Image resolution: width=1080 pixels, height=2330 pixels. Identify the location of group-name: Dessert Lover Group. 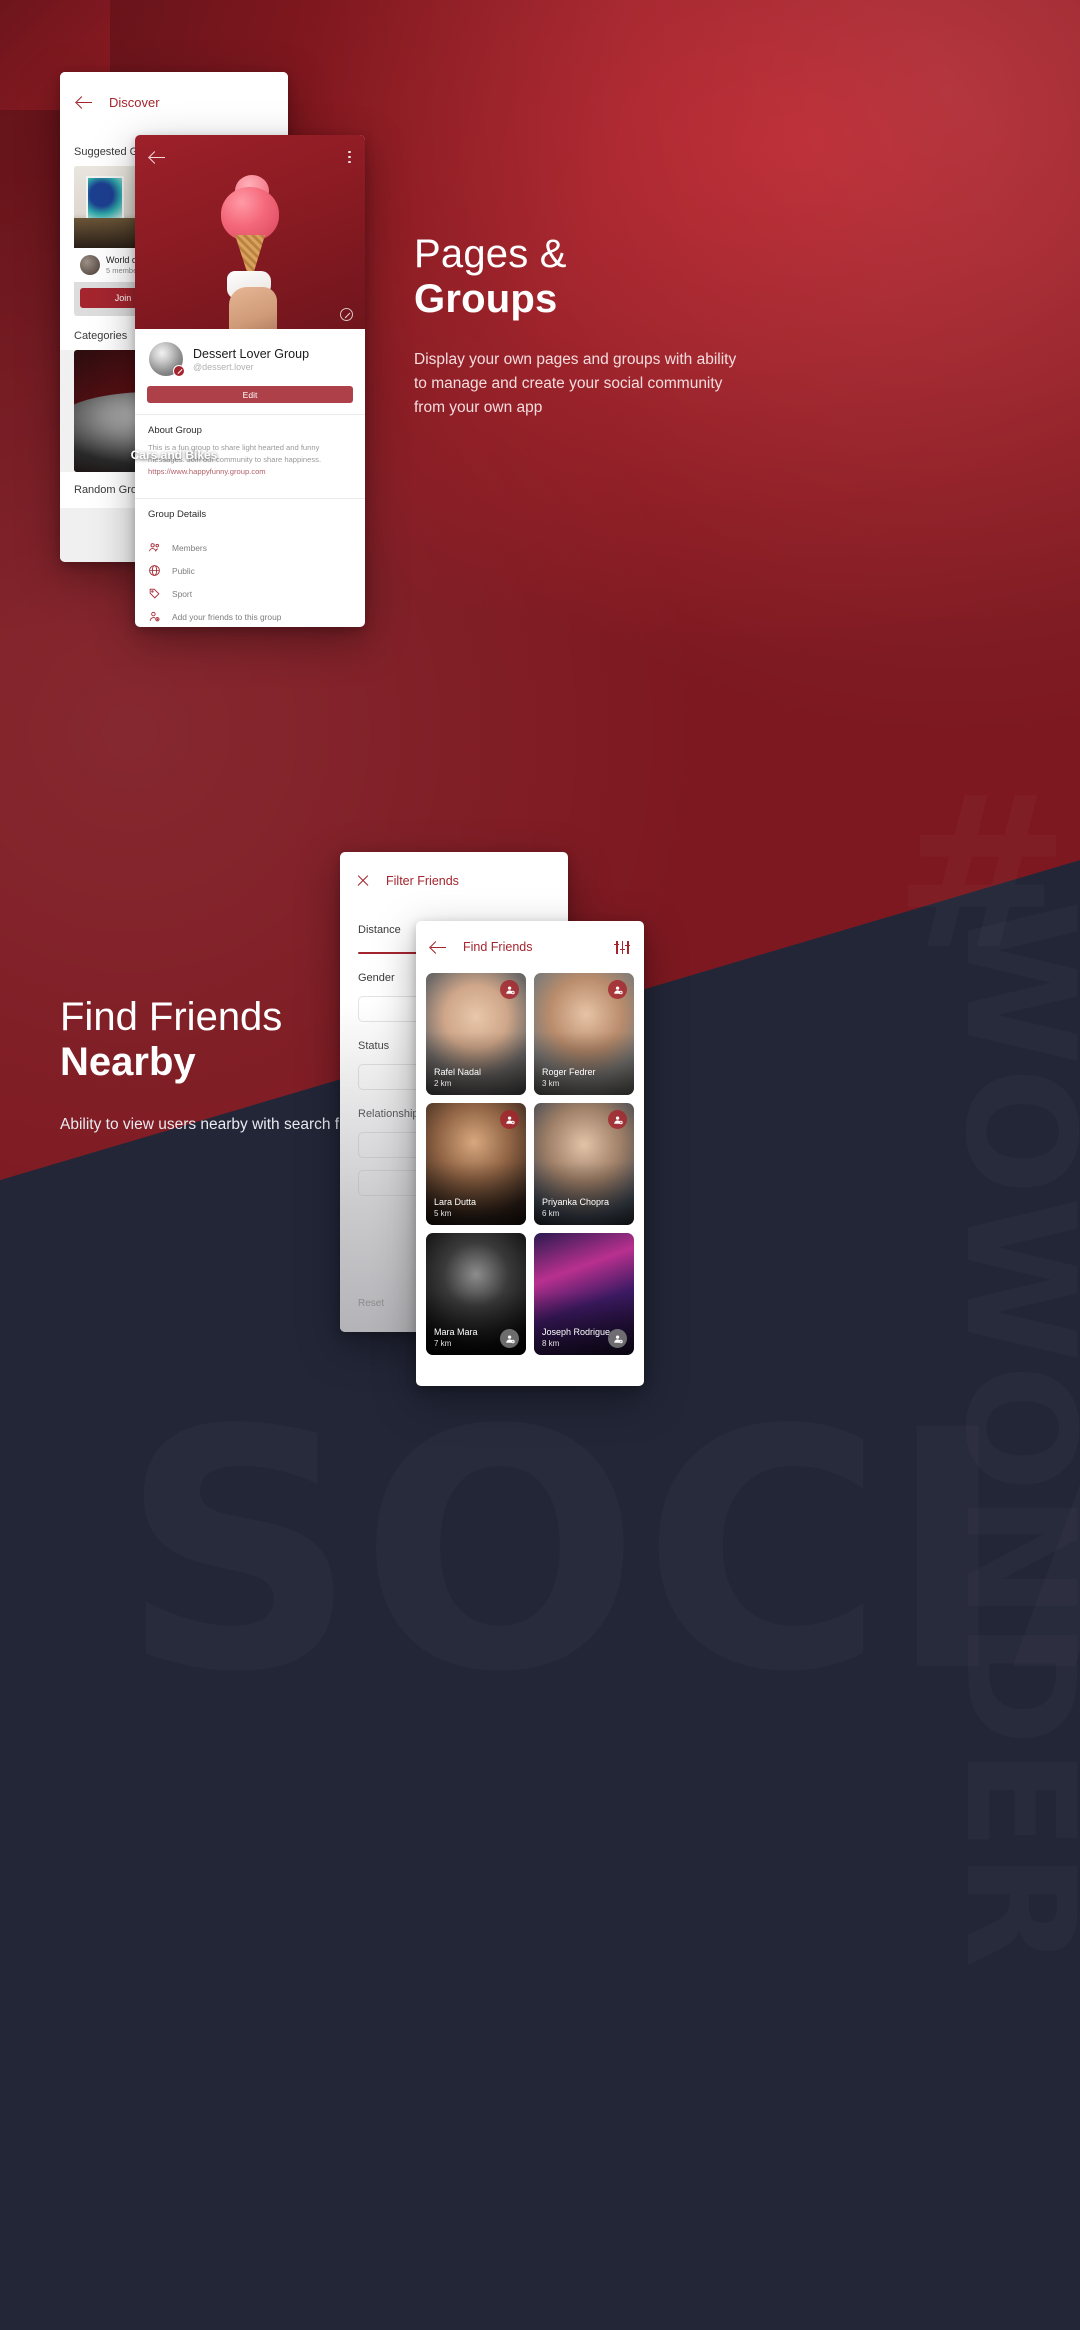
(251, 353).